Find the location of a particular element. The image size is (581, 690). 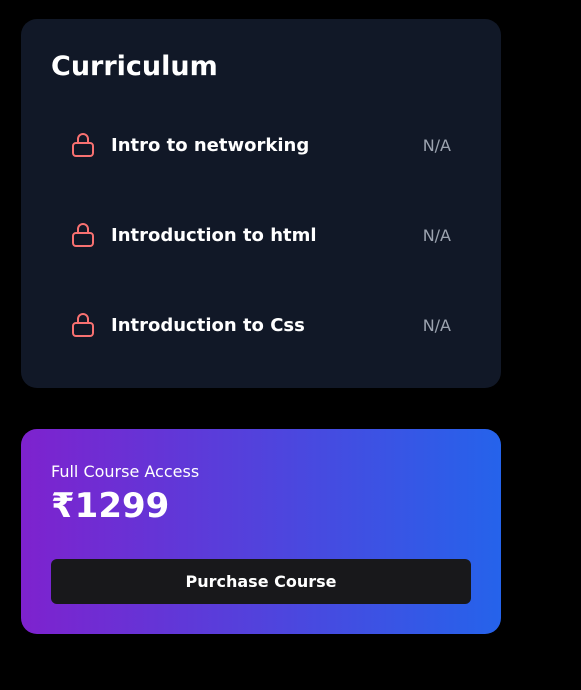

purchase-course-button: Purchase Course is located at coordinates (261, 581).